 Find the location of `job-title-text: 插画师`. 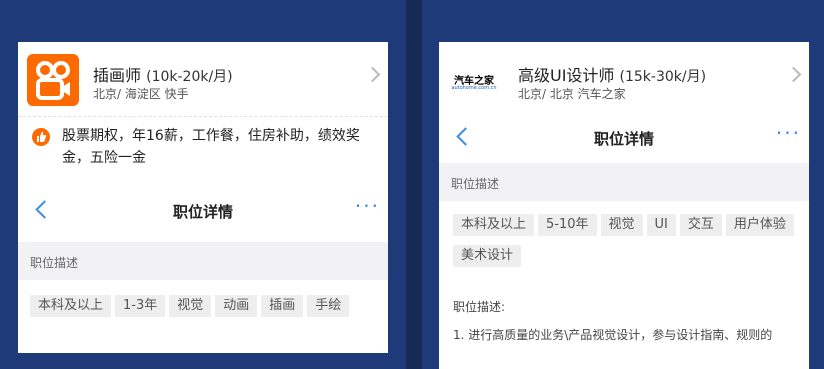

job-title-text: 插画师 is located at coordinates (117, 75).